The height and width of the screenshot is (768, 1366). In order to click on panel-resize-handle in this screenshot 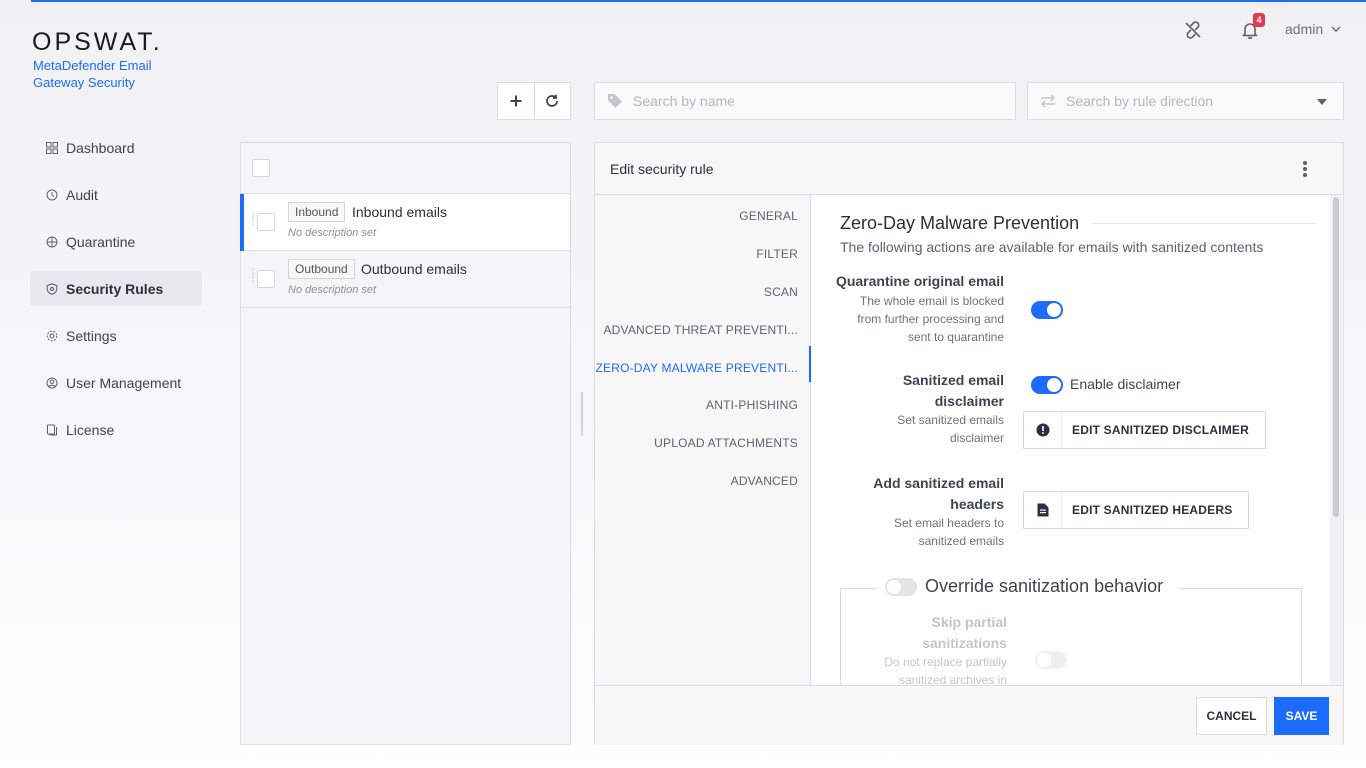, I will do `click(582, 414)`.